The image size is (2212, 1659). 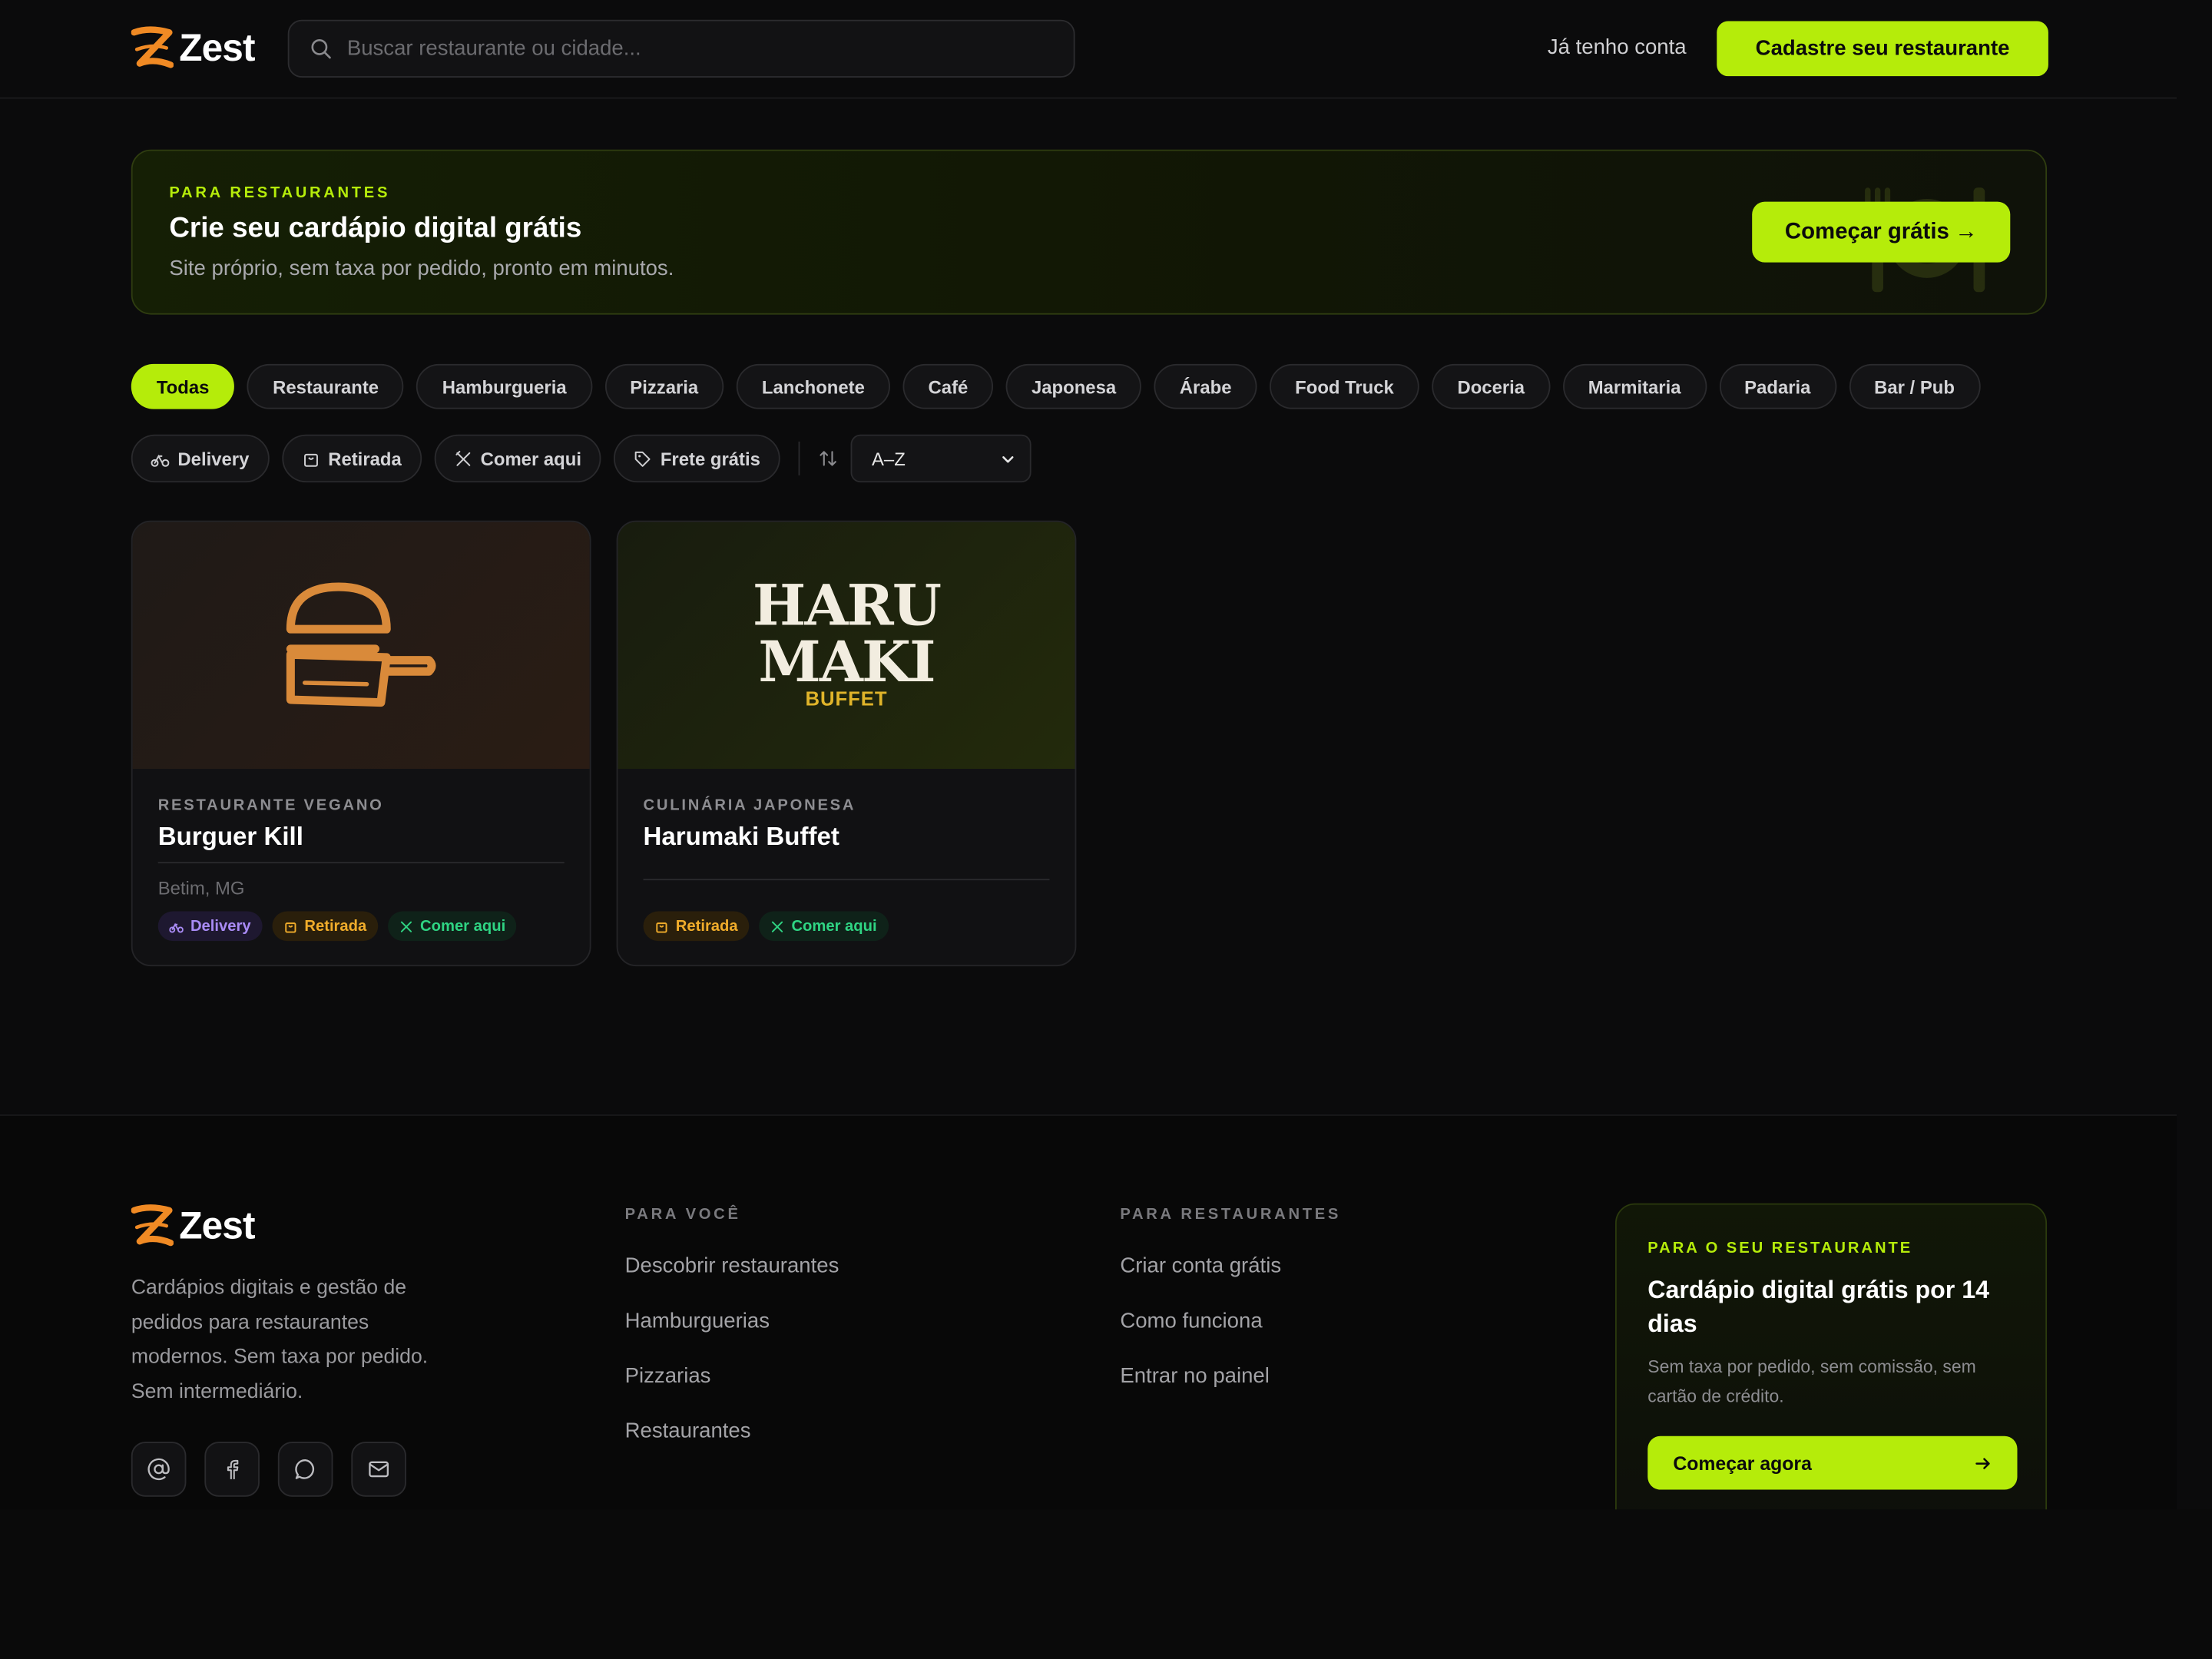 I want to click on footer-link-criar-conta: Criar conta grátis, so click(x=1230, y=1282).